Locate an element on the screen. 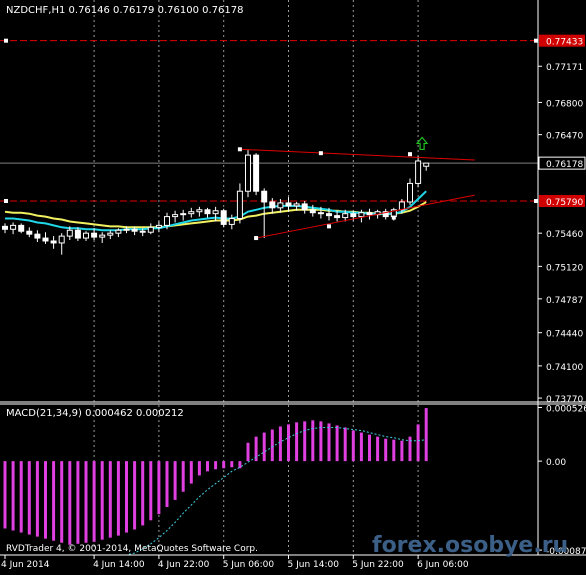 Image resolution: width=586 pixels, height=575 pixels. y-tick-label: 0.77171 is located at coordinates (564, 68).